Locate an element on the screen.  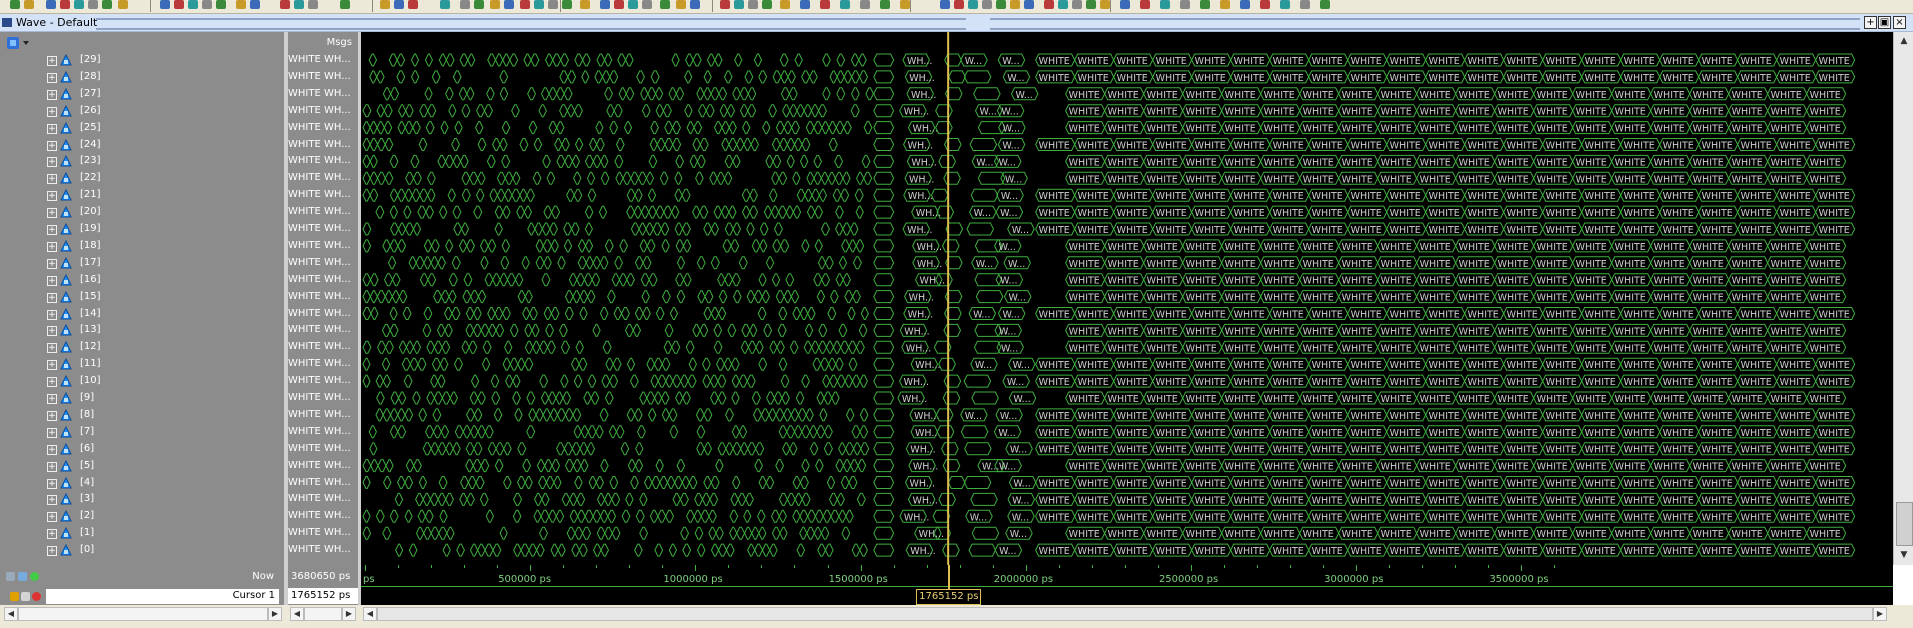
values-scroll-right-icon: ▶ is located at coordinates (349, 614).